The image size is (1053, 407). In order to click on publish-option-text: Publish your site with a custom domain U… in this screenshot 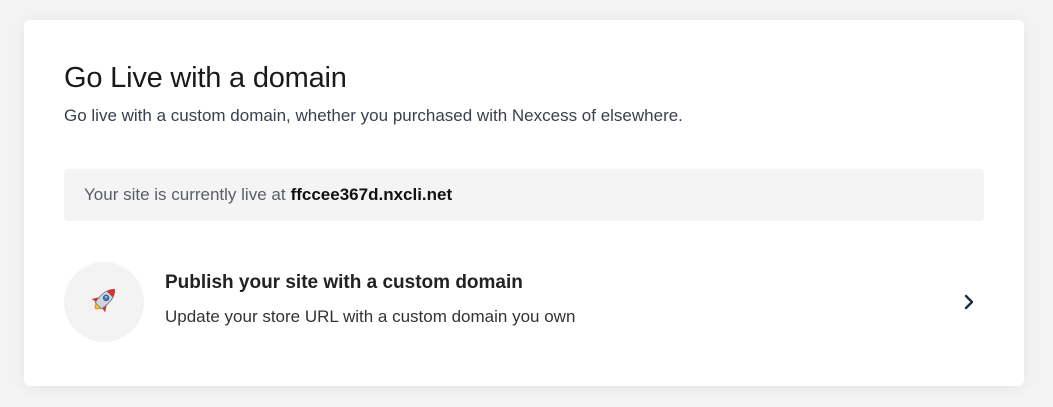, I will do `click(561, 300)`.